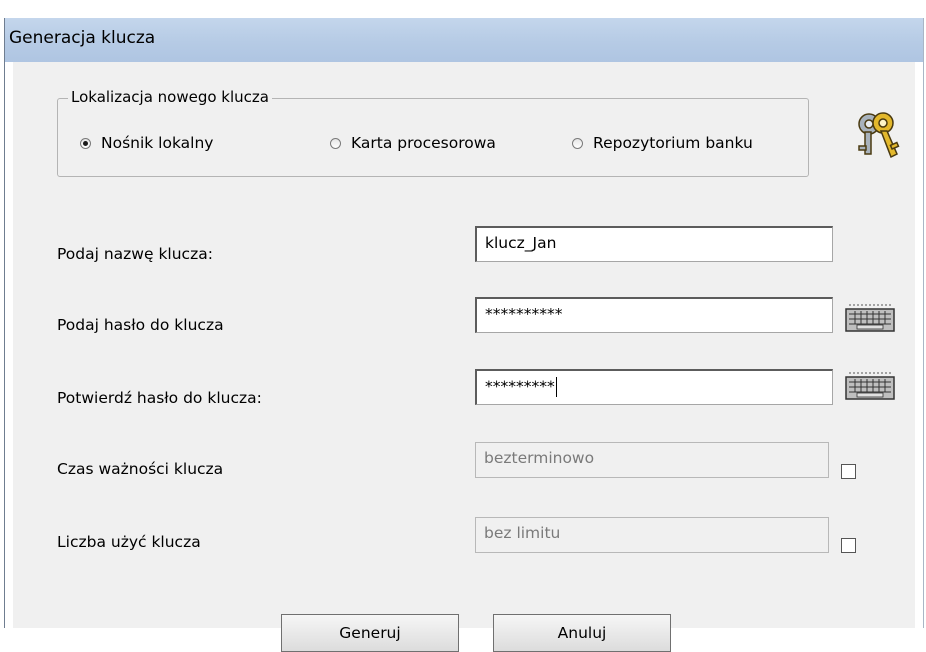 The image size is (926, 652). I want to click on password-confirm-input: *********, so click(654, 387).